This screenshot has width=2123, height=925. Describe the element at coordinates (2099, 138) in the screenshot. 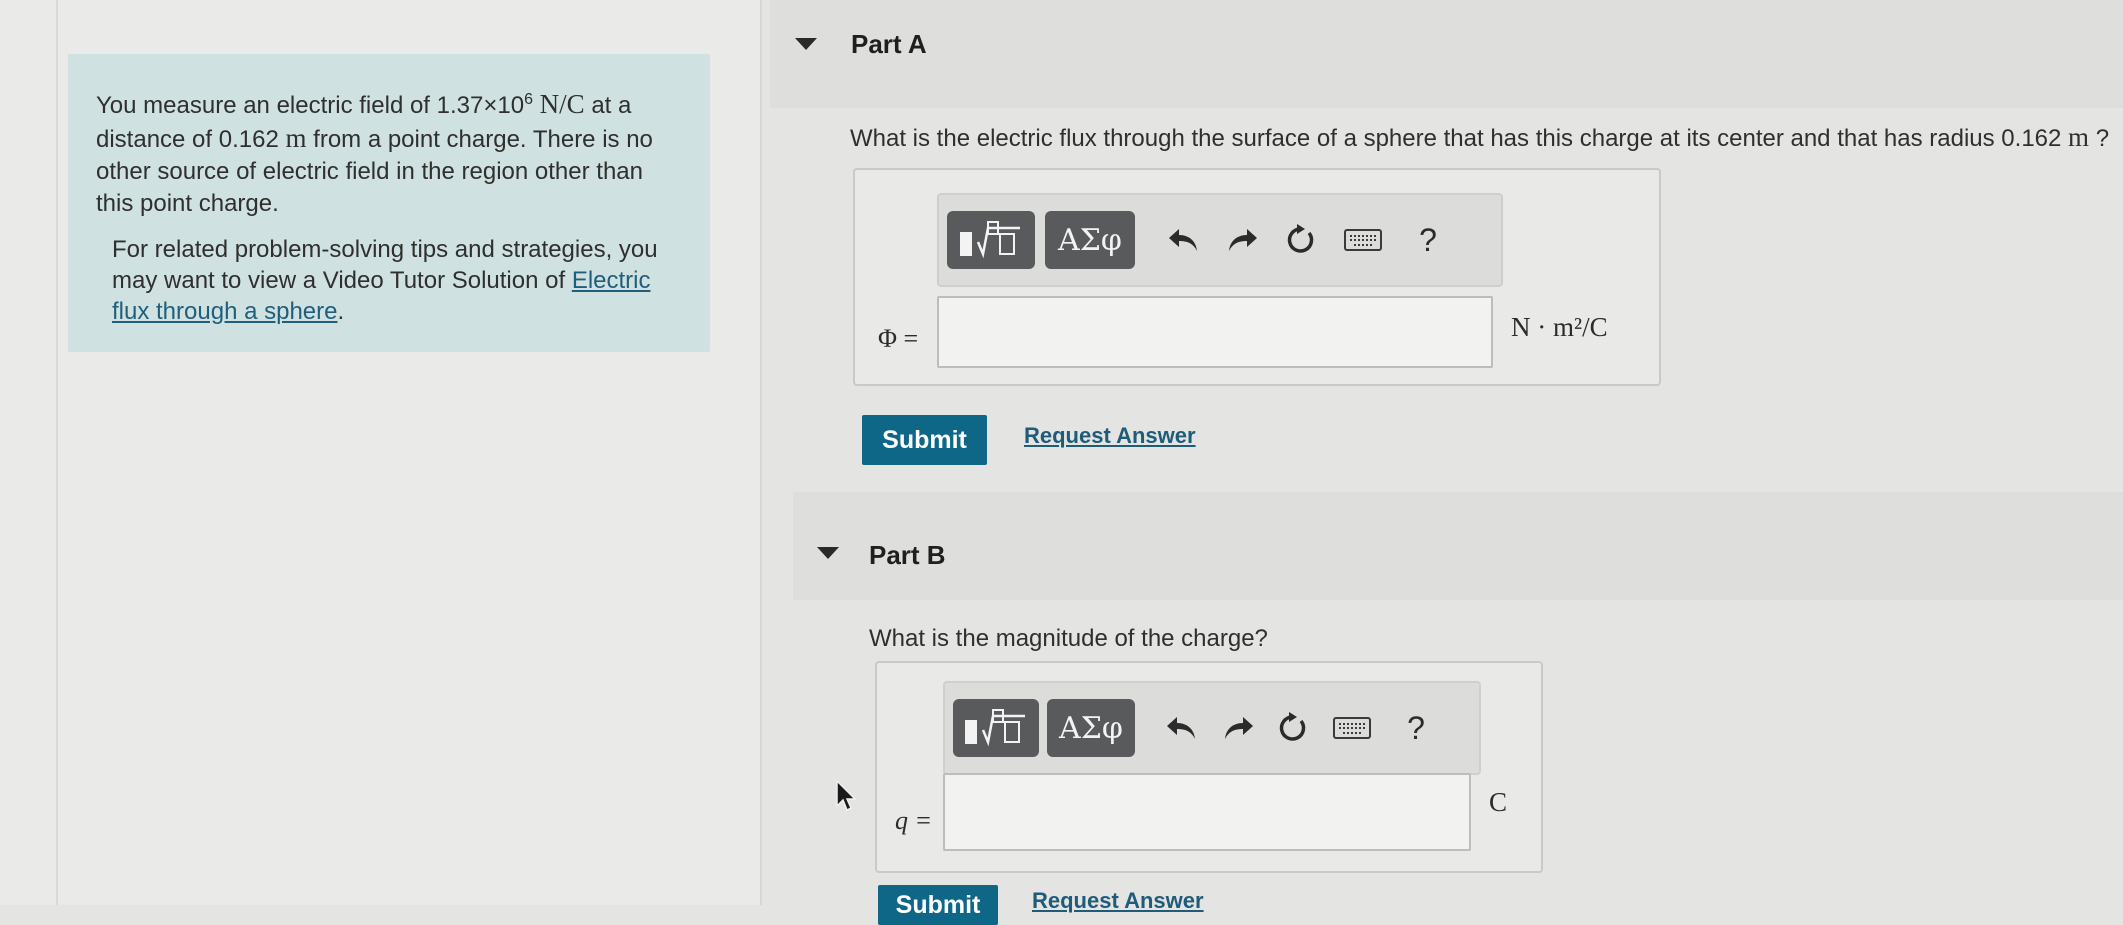

I see `part-a-question-end: ?` at that location.